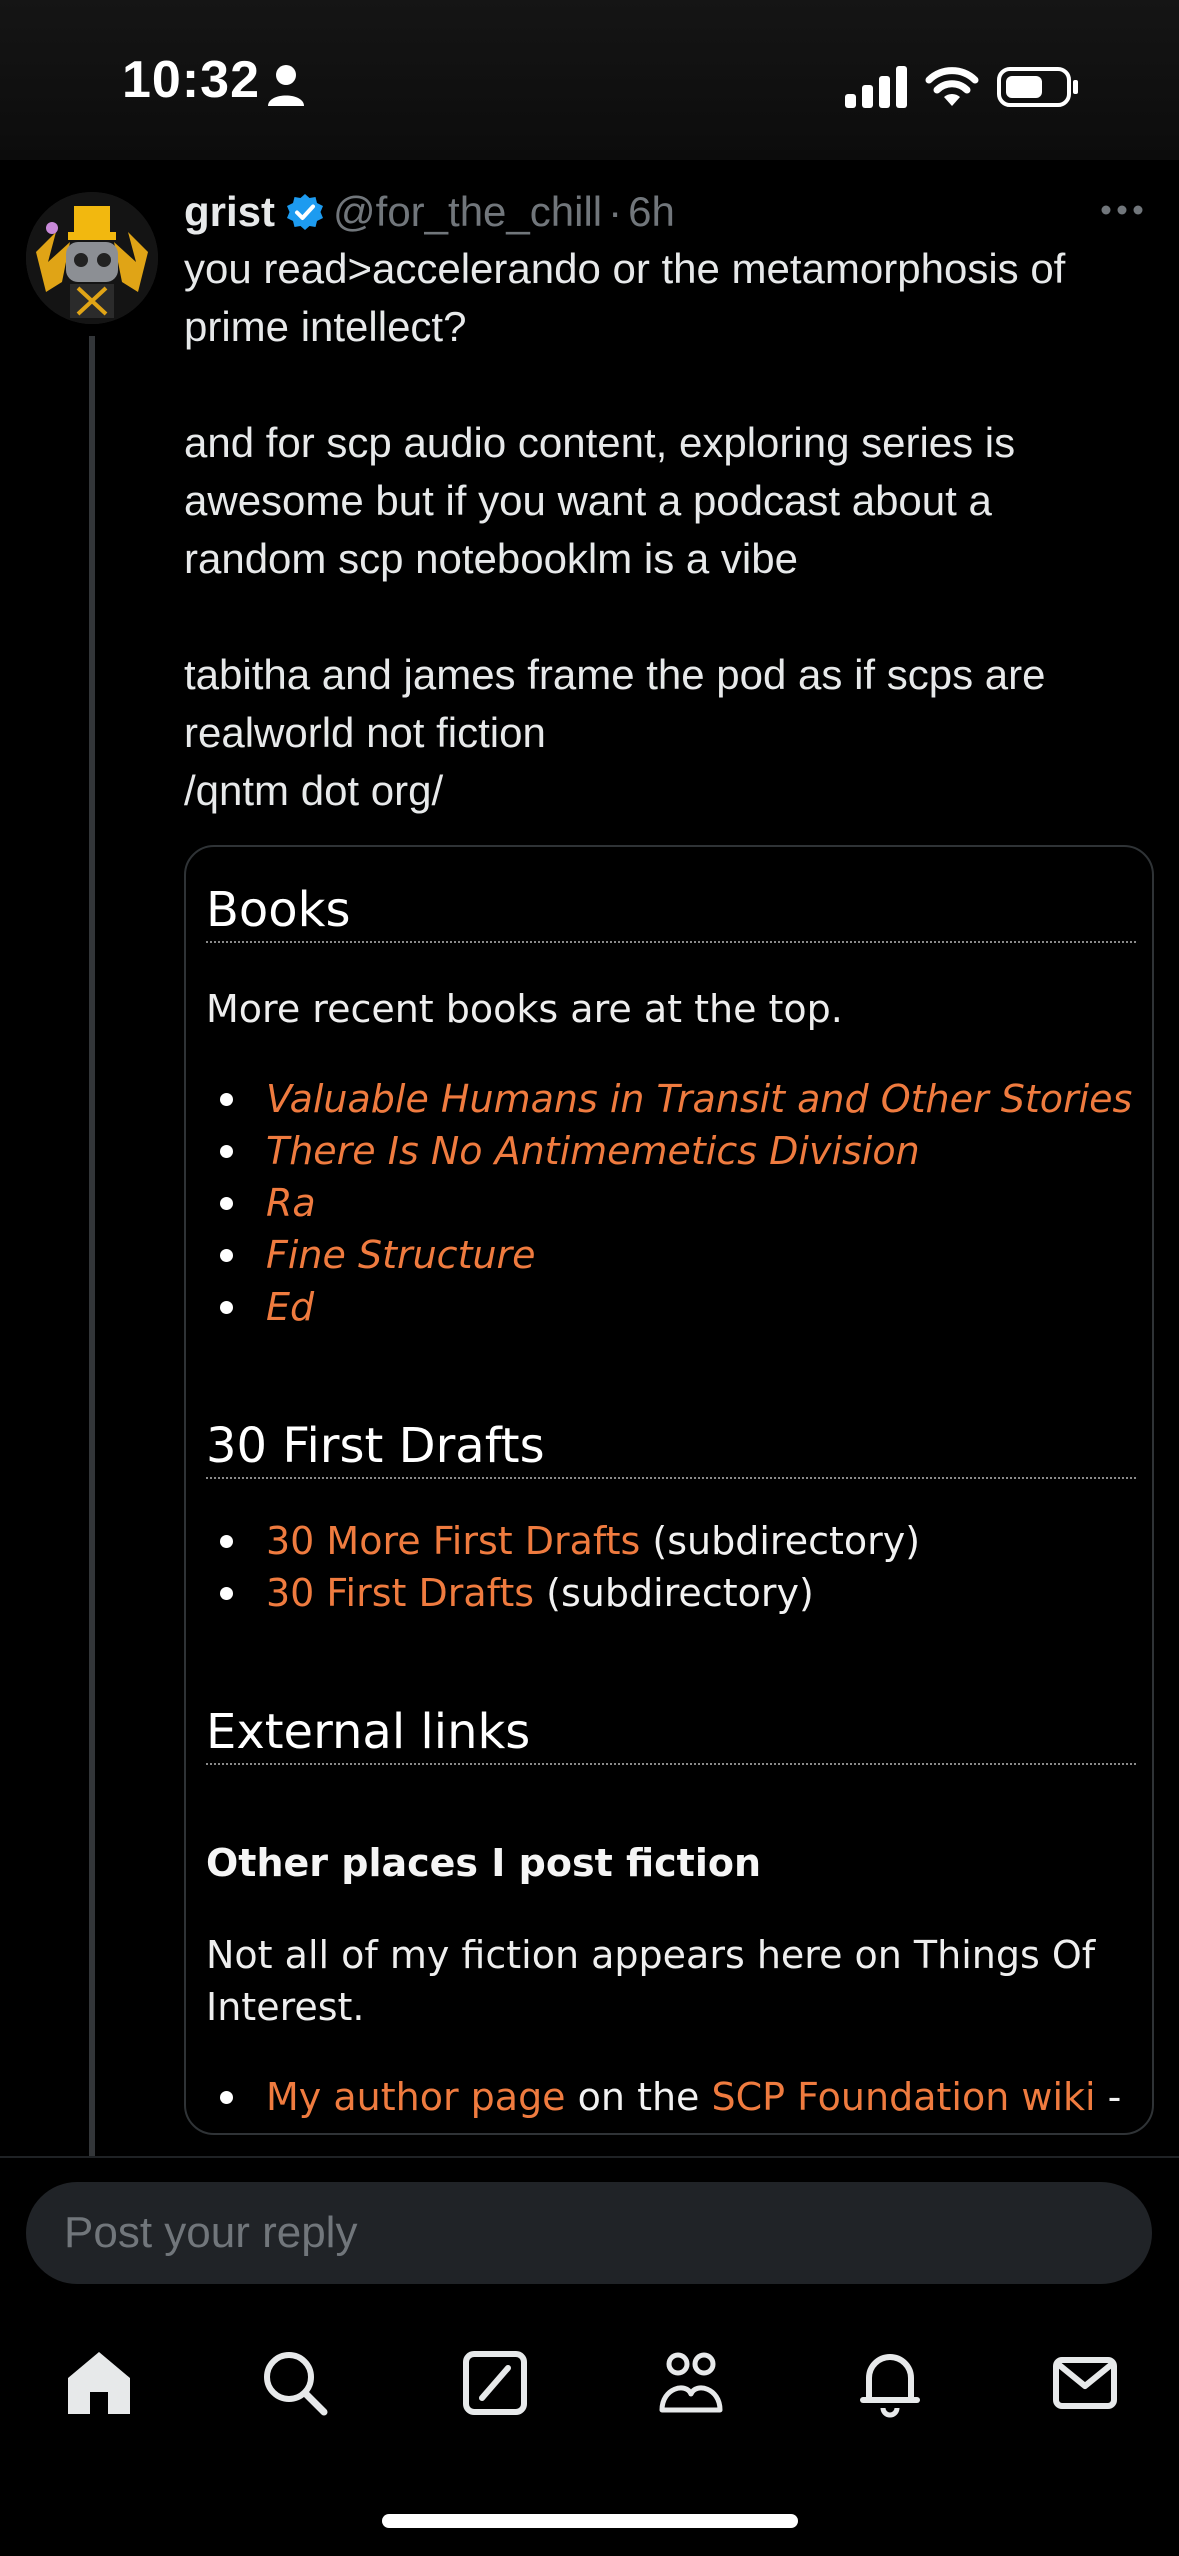 This screenshot has height=2556, width=1179. Describe the element at coordinates (589, 2233) in the screenshot. I see `reply-input` at that location.